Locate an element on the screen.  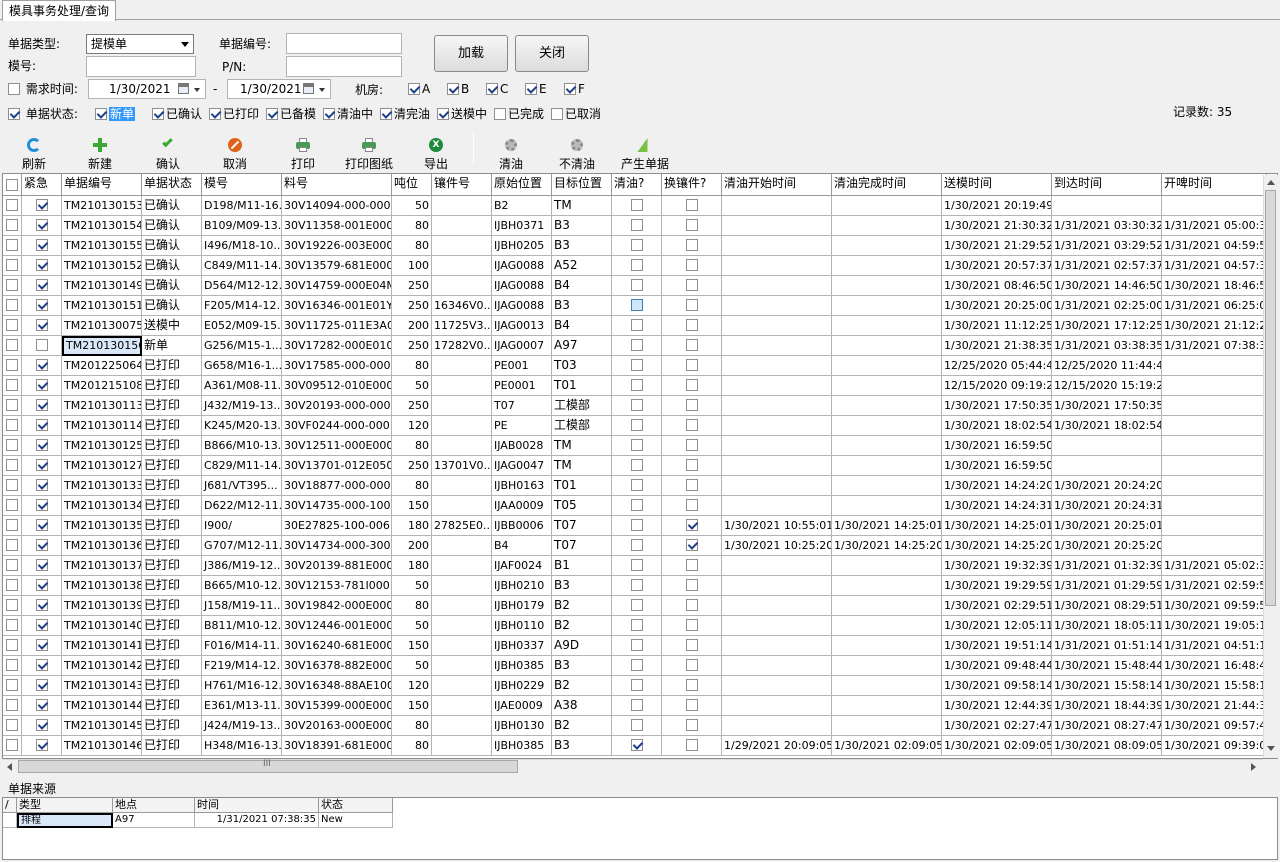
status-filter-item: 已确认 is located at coordinates (177, 114).